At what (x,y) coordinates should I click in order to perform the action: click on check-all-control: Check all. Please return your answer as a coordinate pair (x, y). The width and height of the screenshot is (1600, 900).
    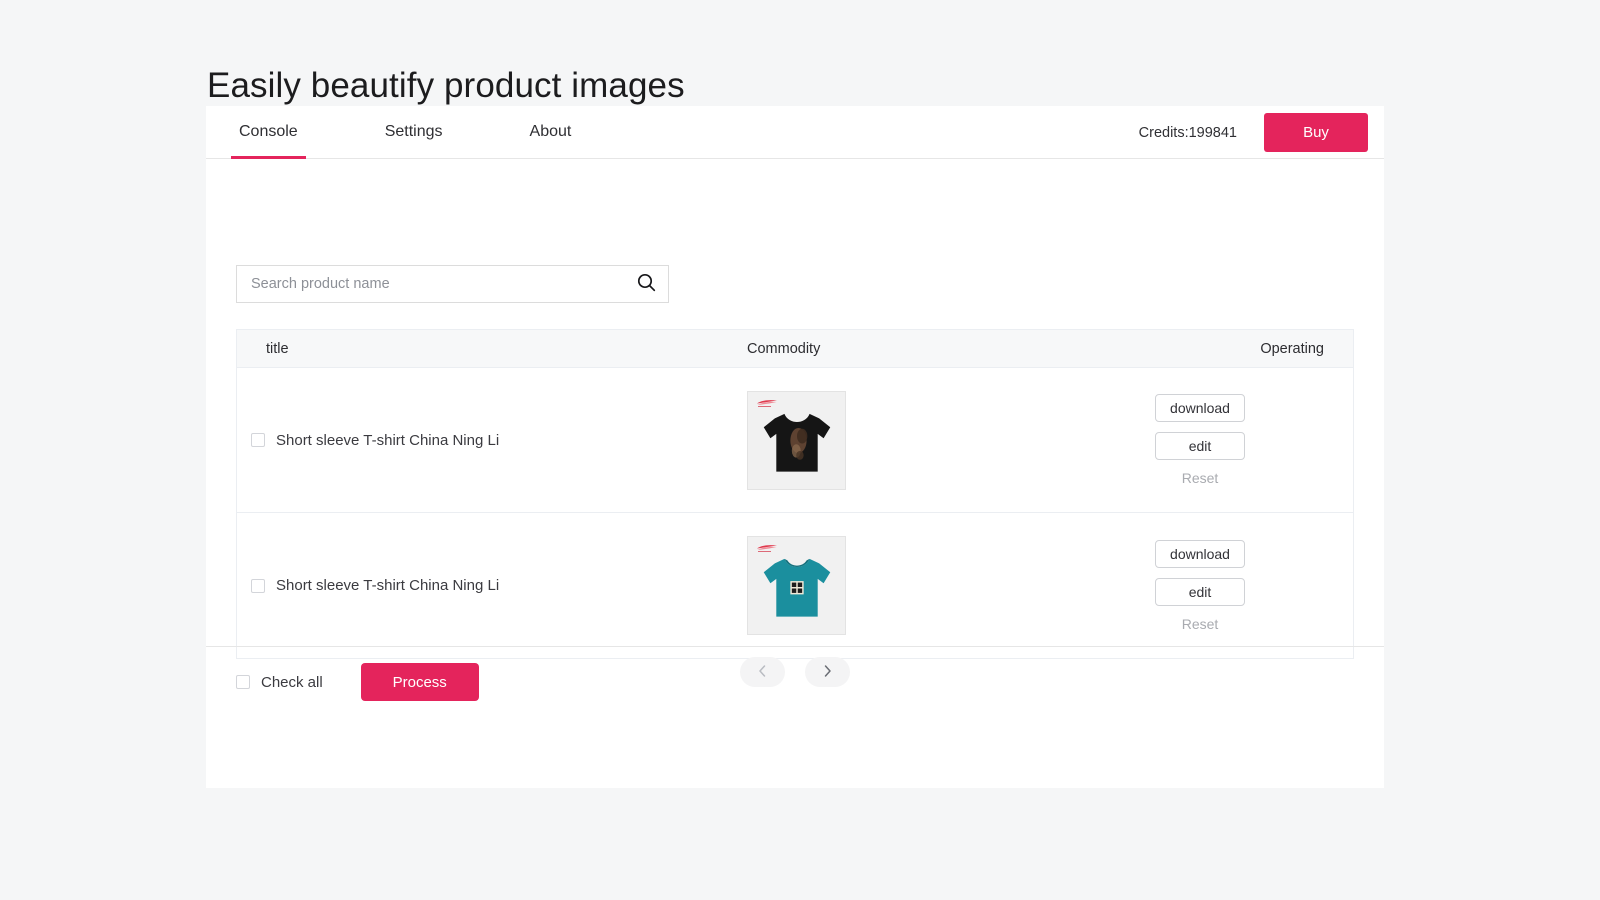
    Looking at the image, I should click on (279, 682).